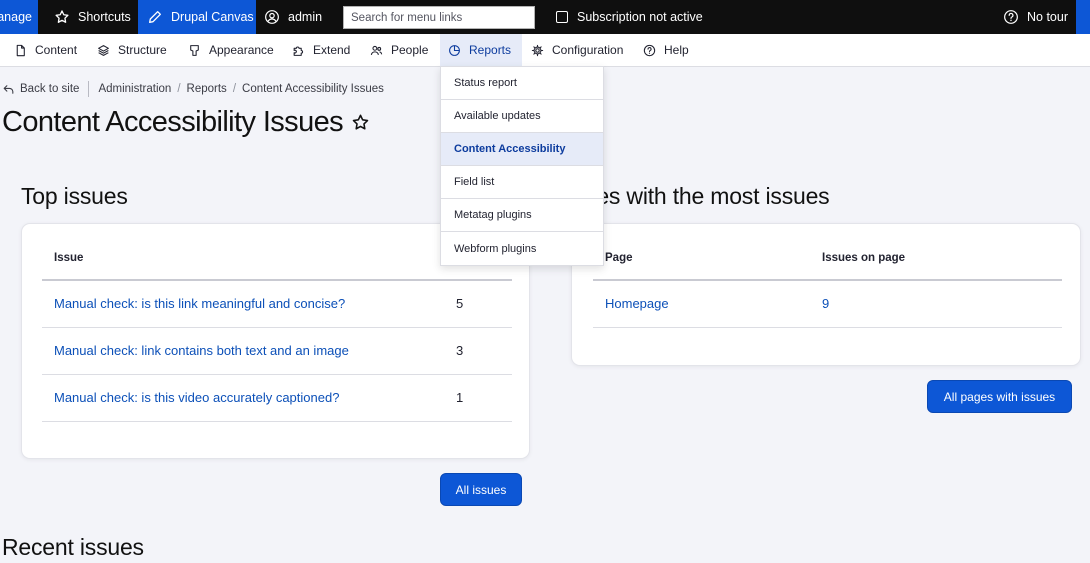 The height and width of the screenshot is (563, 1090). What do you see at coordinates (460, 303) in the screenshot?
I see `issue-count: 5` at bounding box center [460, 303].